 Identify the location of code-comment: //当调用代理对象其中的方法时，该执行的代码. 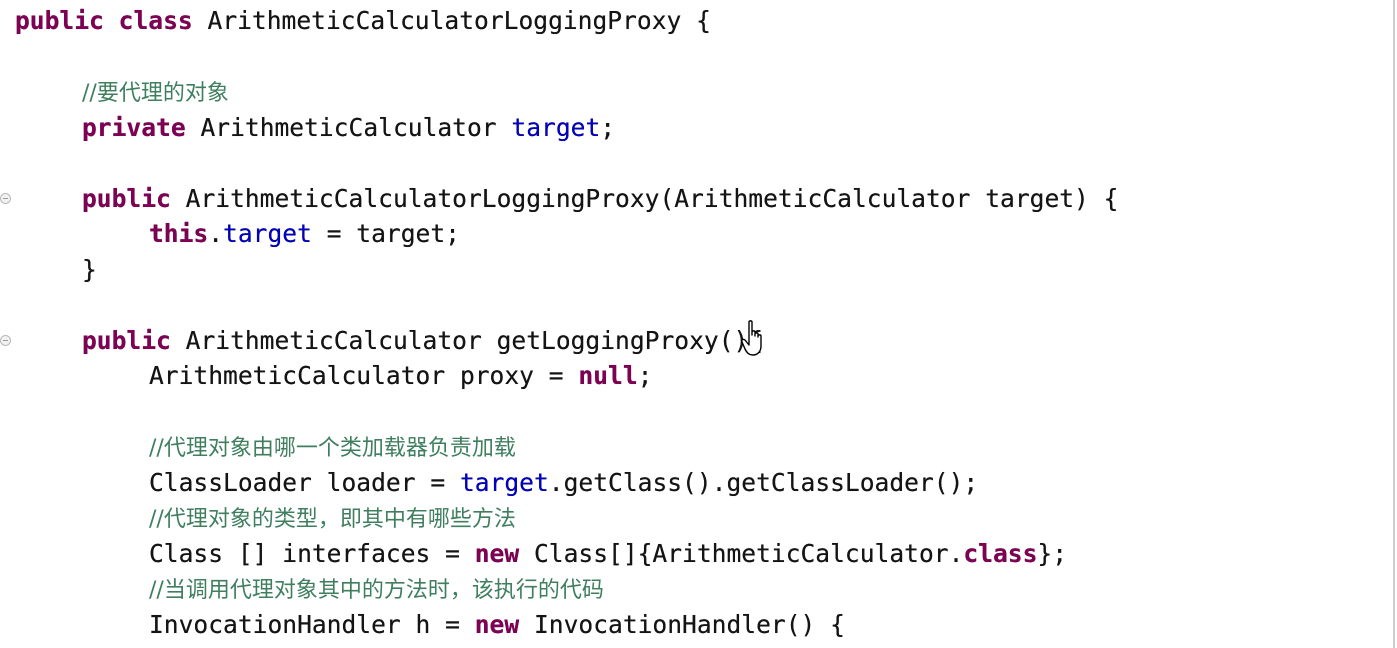
(376, 590).